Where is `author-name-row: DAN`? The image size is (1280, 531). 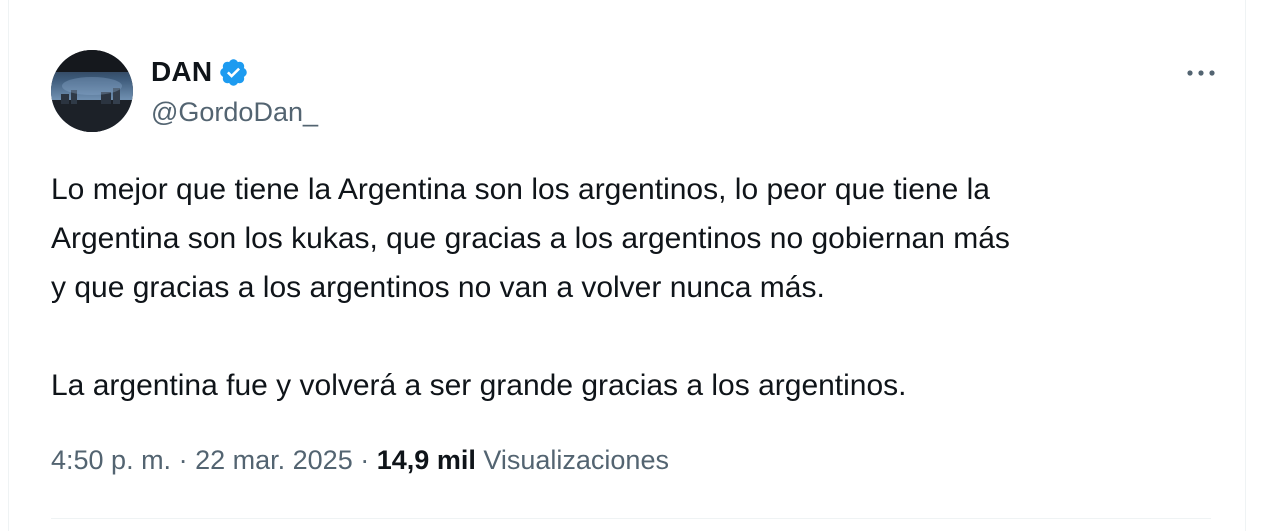
author-name-row: DAN is located at coordinates (200, 72).